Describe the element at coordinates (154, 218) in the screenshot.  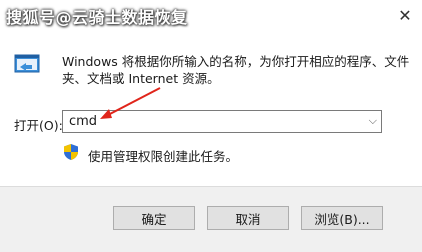
I see `ok-button: 确定` at that location.